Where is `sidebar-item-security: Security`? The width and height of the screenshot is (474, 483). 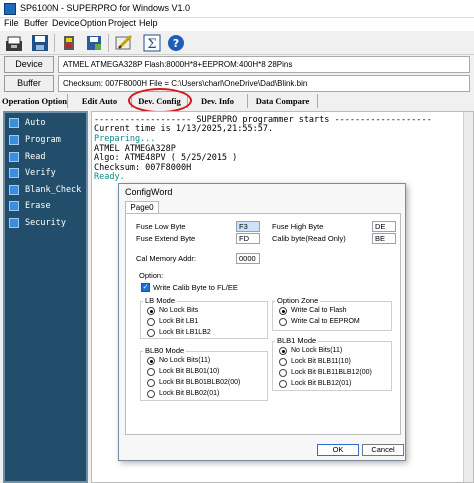 sidebar-item-security: Security is located at coordinates (47, 223).